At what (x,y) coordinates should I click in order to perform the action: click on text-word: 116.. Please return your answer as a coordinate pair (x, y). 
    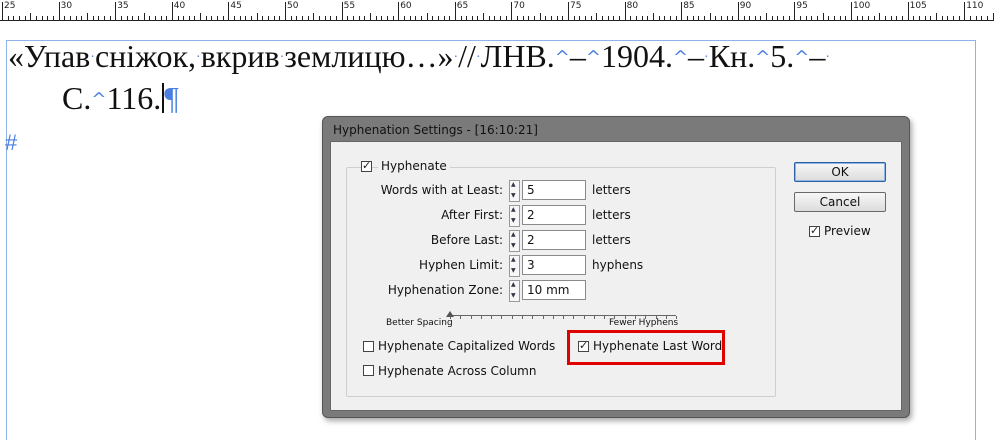
    Looking at the image, I should click on (134, 98).